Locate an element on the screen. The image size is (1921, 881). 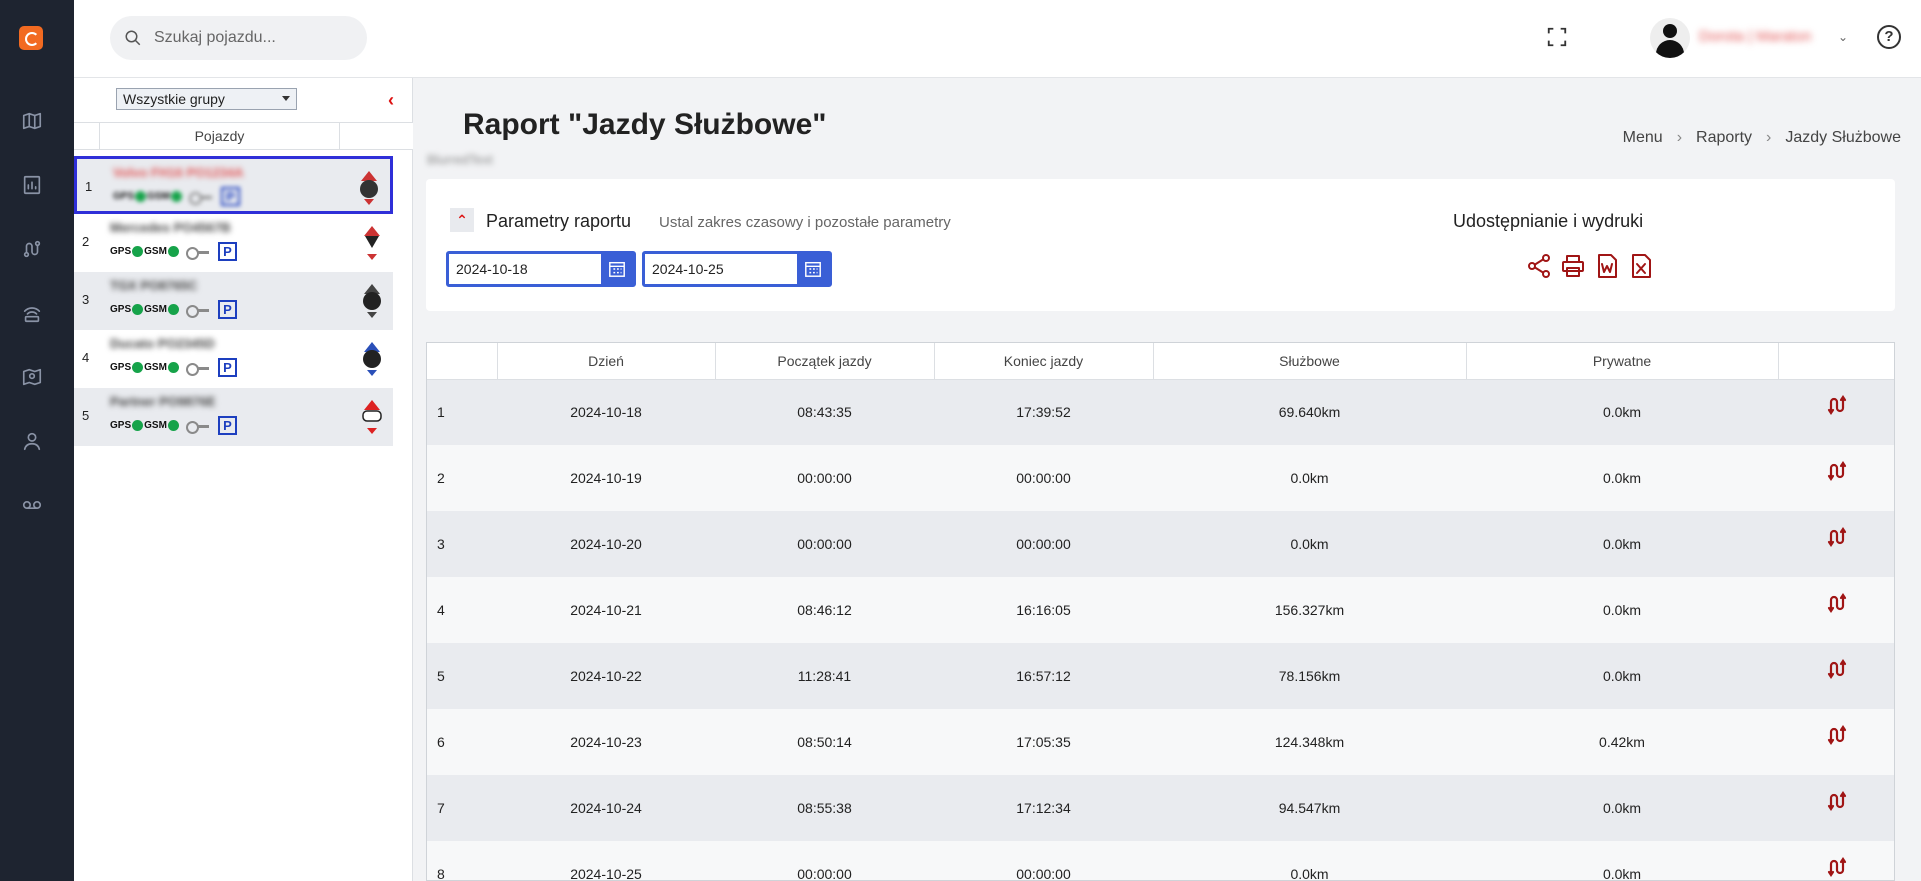
vehicles-column-header: Pojazdy is located at coordinates (220, 136).